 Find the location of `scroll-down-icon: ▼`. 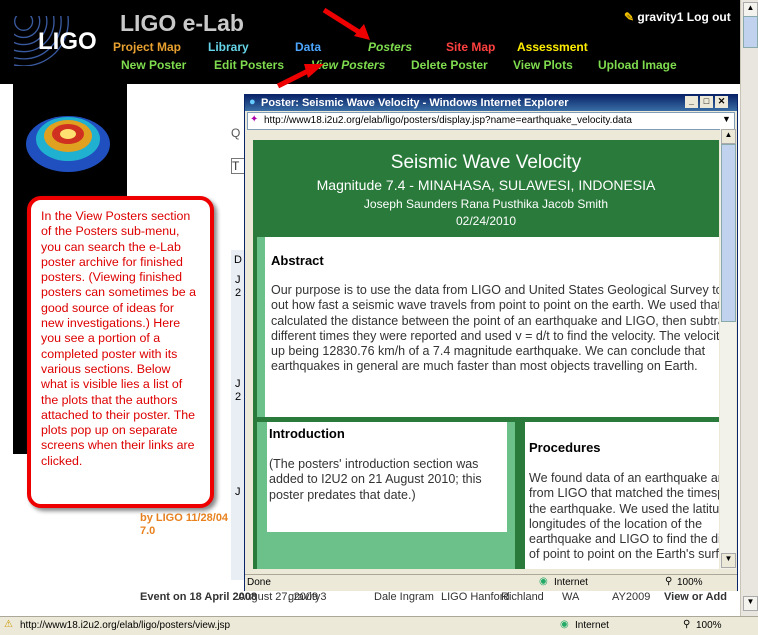

scroll-down-icon: ▼ is located at coordinates (750, 603).